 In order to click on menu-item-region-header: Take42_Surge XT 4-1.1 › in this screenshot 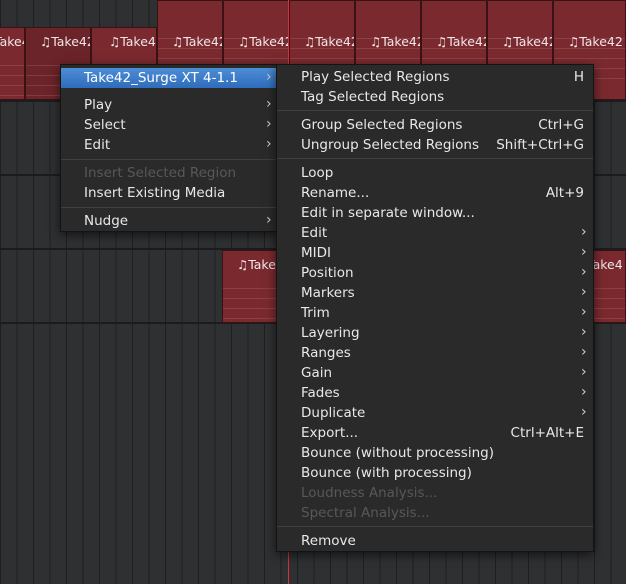, I will do `click(170, 78)`.